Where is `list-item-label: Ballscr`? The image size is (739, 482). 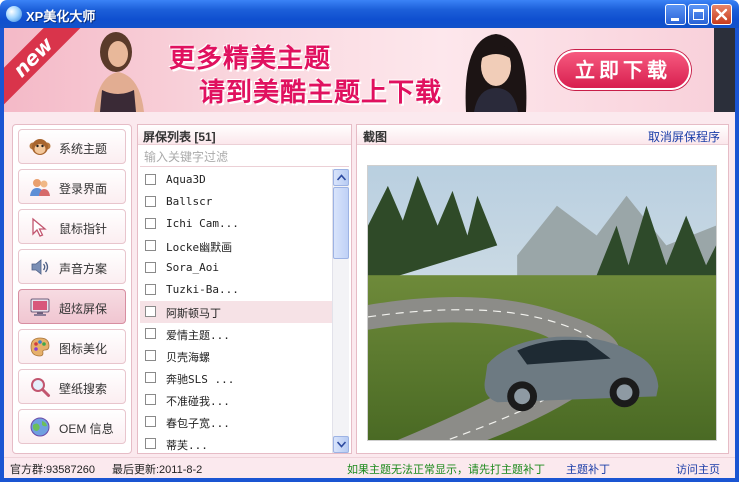
list-item-label: Ballscr is located at coordinates (189, 201).